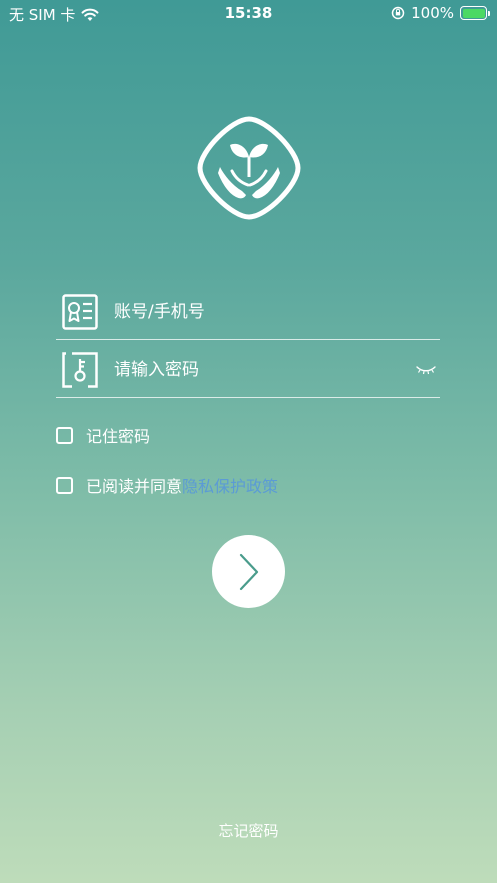  Describe the element at coordinates (398, 13) in the screenshot. I see `rotation-lock-icon` at that location.